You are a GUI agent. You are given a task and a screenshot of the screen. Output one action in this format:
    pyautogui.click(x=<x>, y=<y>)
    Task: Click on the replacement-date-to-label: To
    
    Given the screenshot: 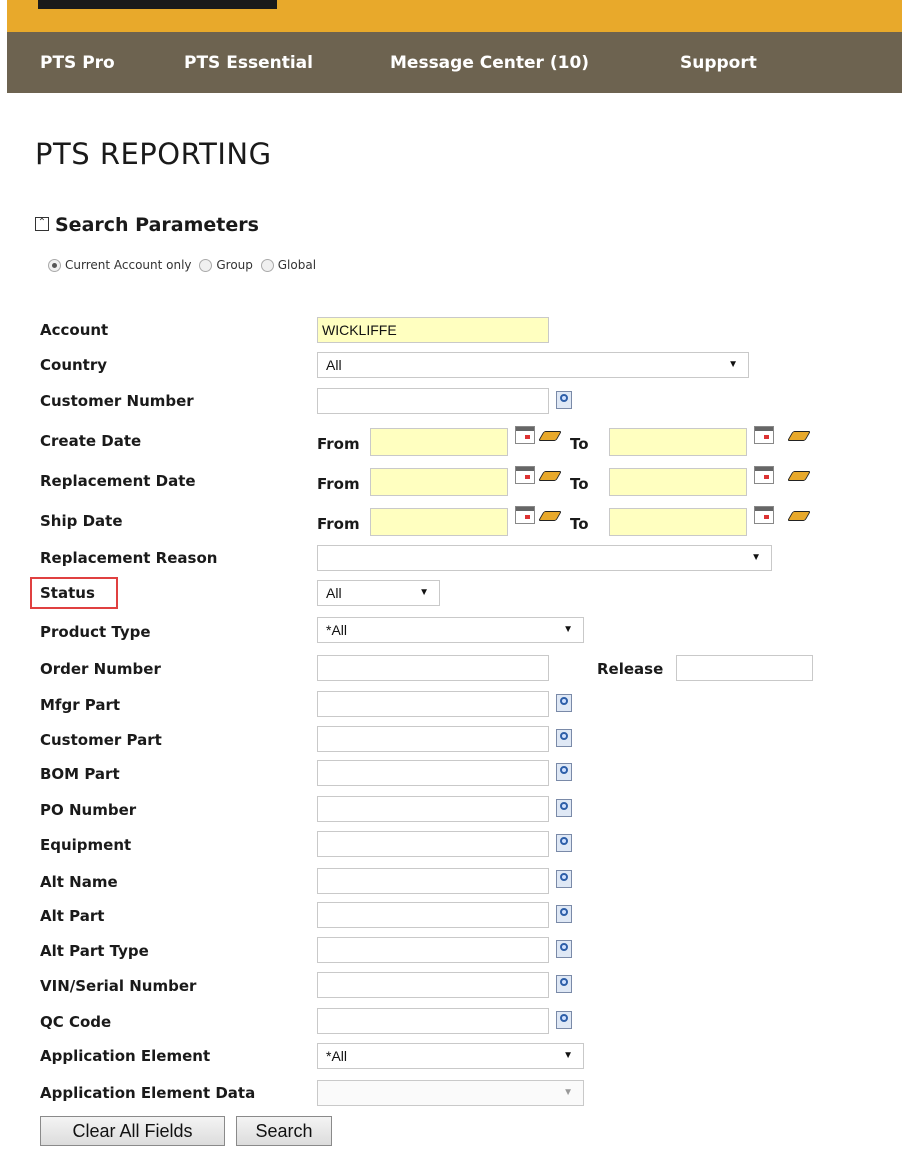 What is the action you would take?
    pyautogui.click(x=579, y=484)
    